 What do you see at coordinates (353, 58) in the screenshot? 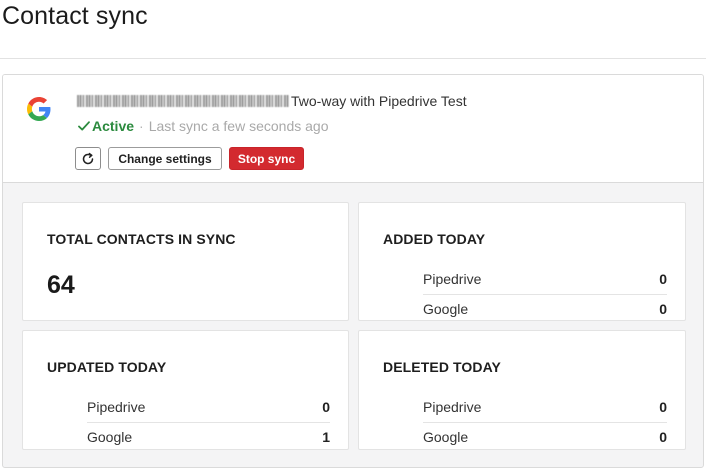
I see `title-divider` at bounding box center [353, 58].